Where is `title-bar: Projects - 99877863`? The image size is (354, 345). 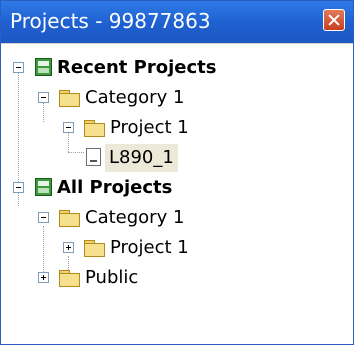 title-bar: Projects - 99877863 is located at coordinates (177, 22).